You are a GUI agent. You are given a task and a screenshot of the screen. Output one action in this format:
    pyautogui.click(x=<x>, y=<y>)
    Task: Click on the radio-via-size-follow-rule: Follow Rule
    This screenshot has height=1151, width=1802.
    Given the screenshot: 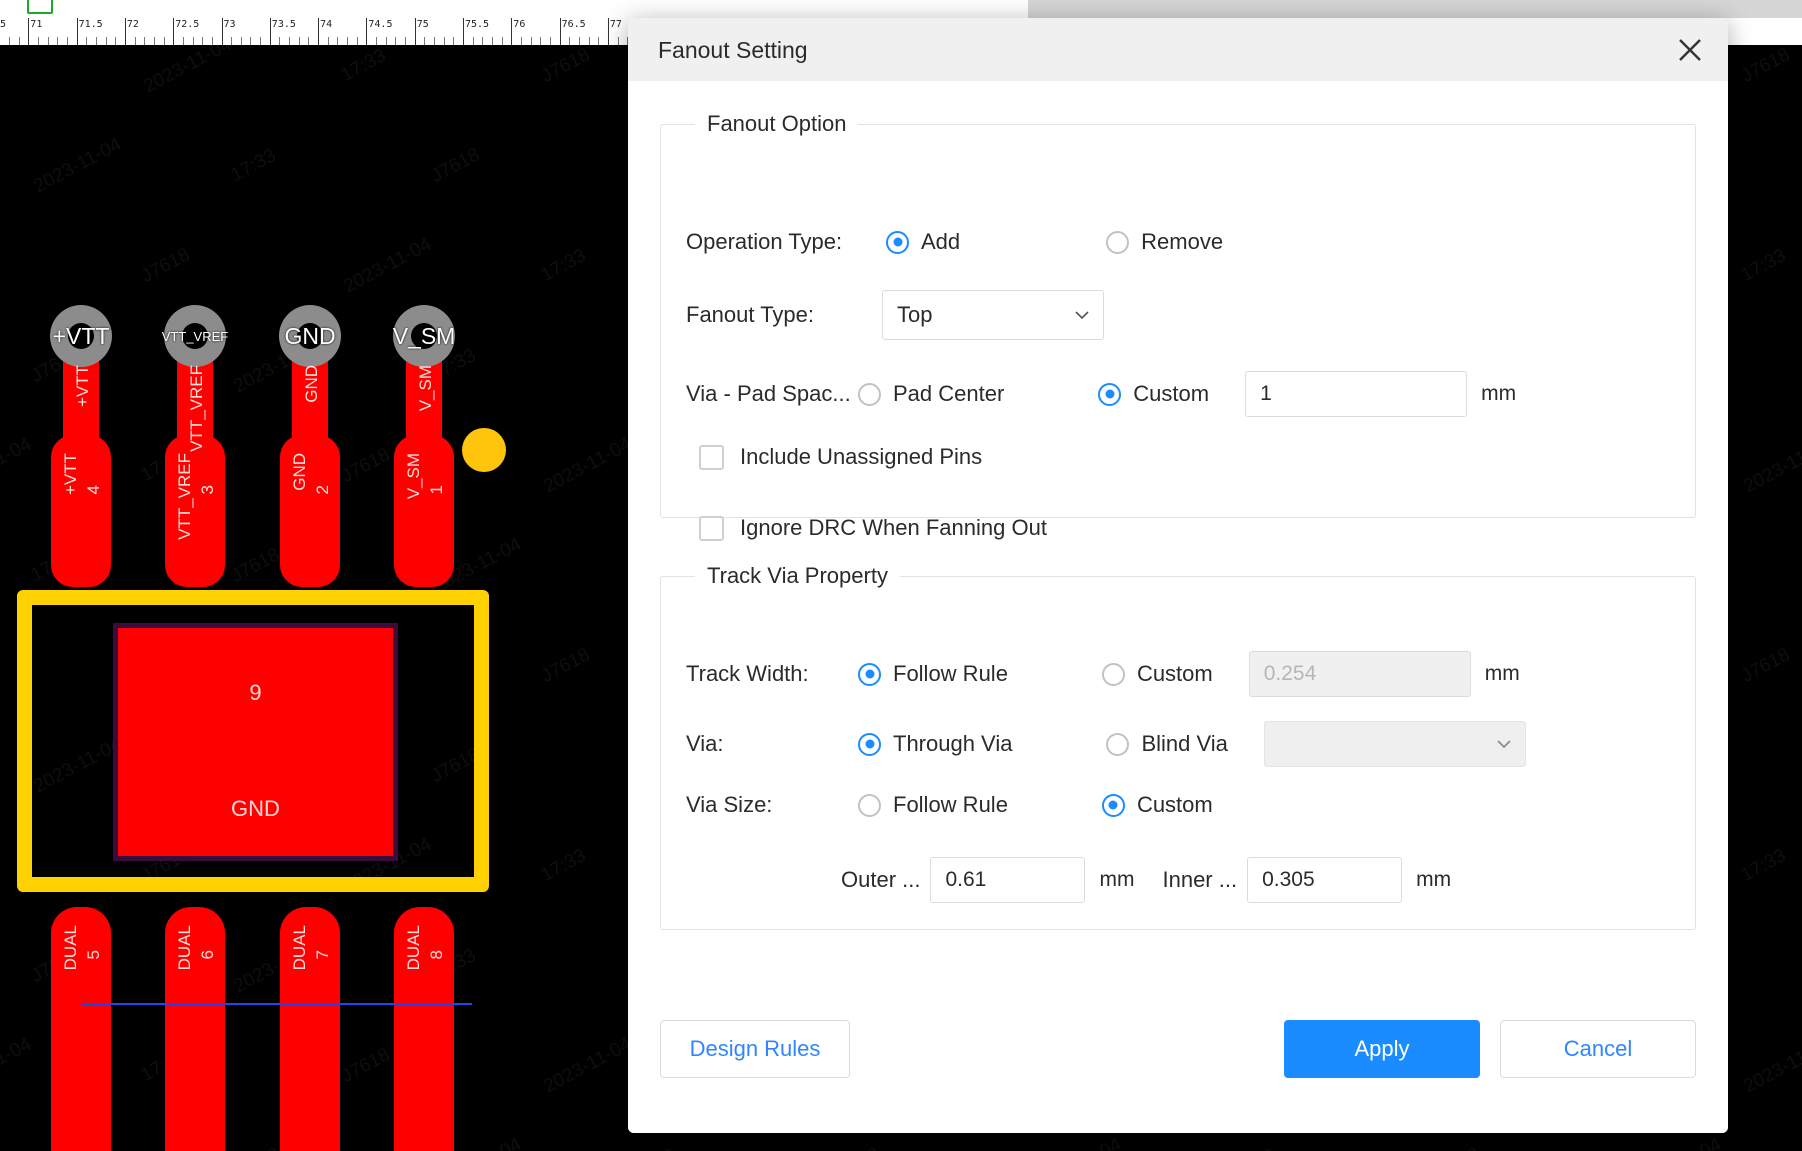 What is the action you would take?
    pyautogui.click(x=933, y=805)
    